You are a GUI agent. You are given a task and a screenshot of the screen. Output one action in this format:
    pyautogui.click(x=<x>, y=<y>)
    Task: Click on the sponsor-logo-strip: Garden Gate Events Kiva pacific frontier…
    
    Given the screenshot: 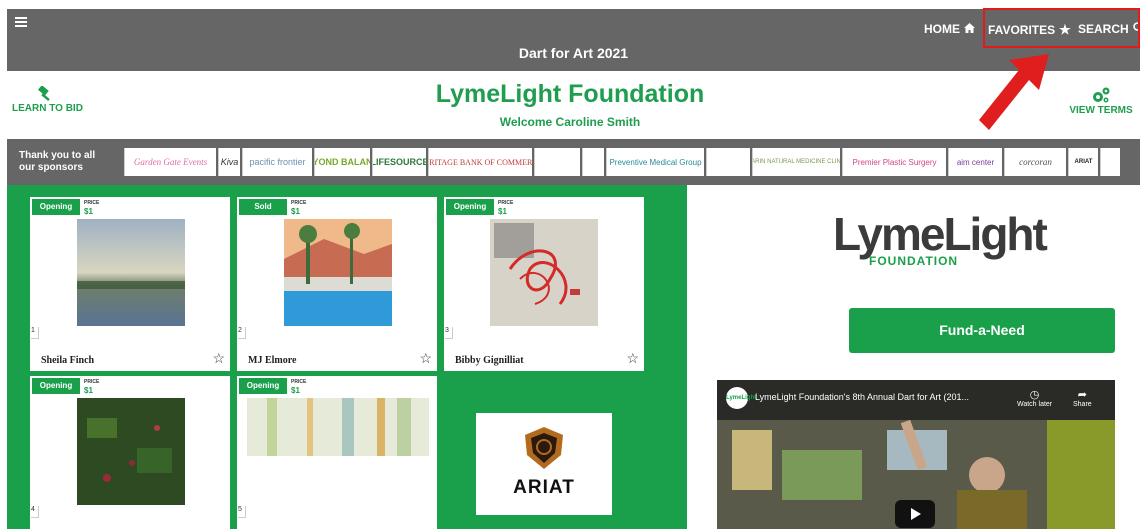 What is the action you would take?
    pyautogui.click(x=622, y=162)
    